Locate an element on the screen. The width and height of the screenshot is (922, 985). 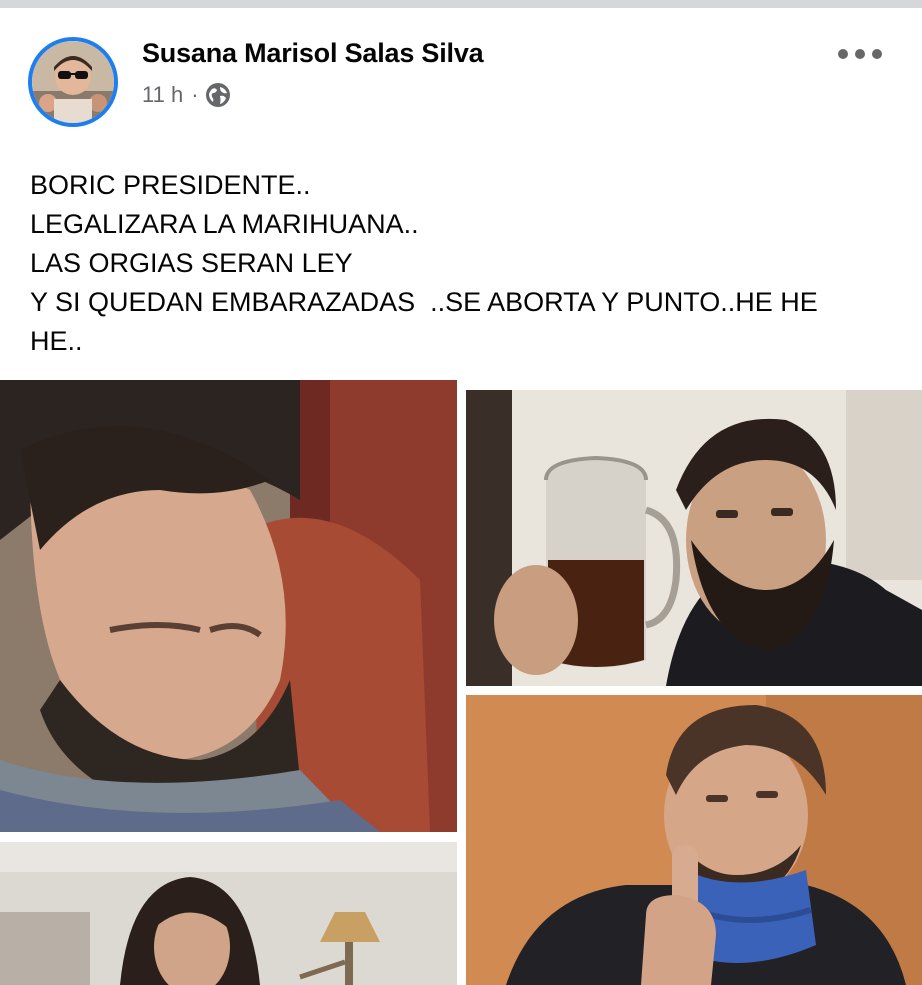
photo-man-gesture is located at coordinates (694, 840).